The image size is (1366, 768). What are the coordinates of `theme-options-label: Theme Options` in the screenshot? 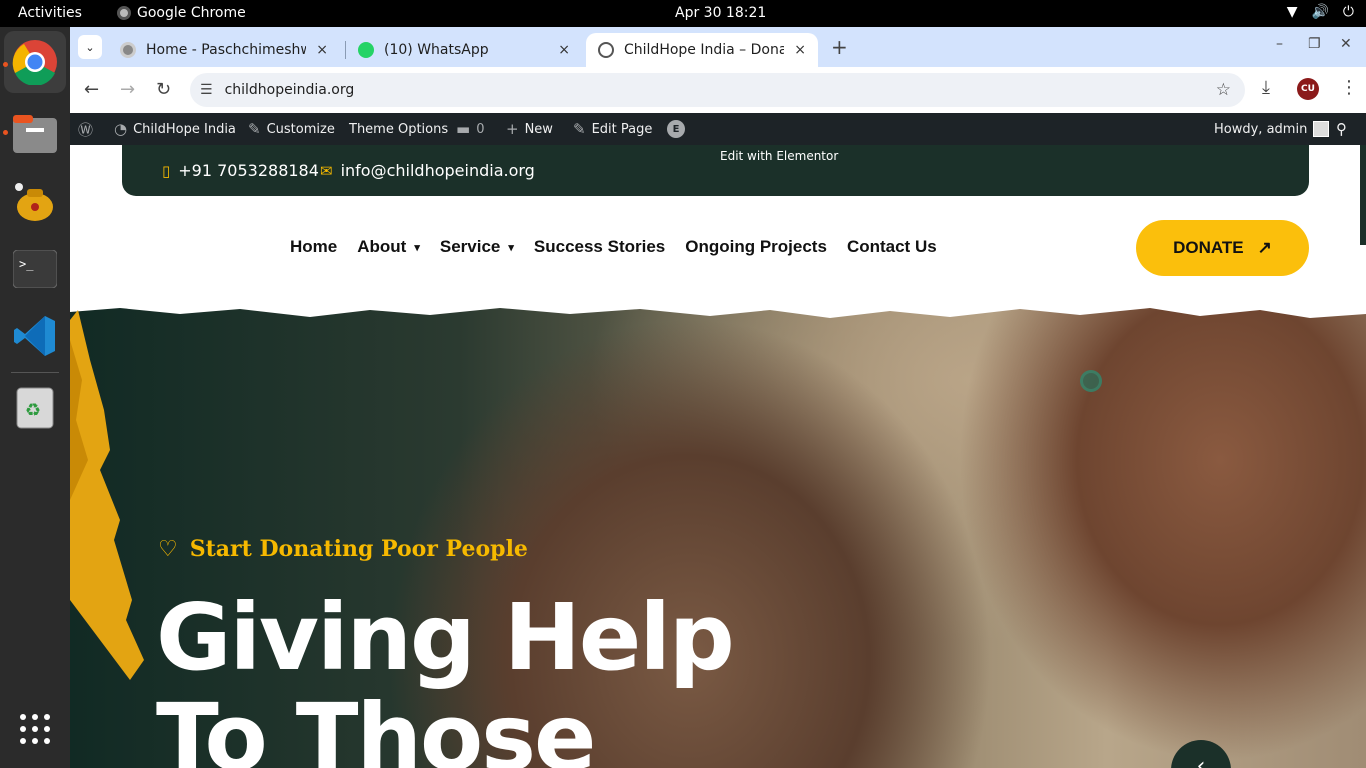 It's located at (399, 129).